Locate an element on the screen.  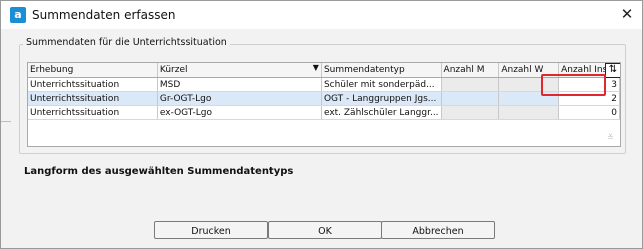
cell-kuerzel: Gr-OGT-Lgo is located at coordinates (239, 98).